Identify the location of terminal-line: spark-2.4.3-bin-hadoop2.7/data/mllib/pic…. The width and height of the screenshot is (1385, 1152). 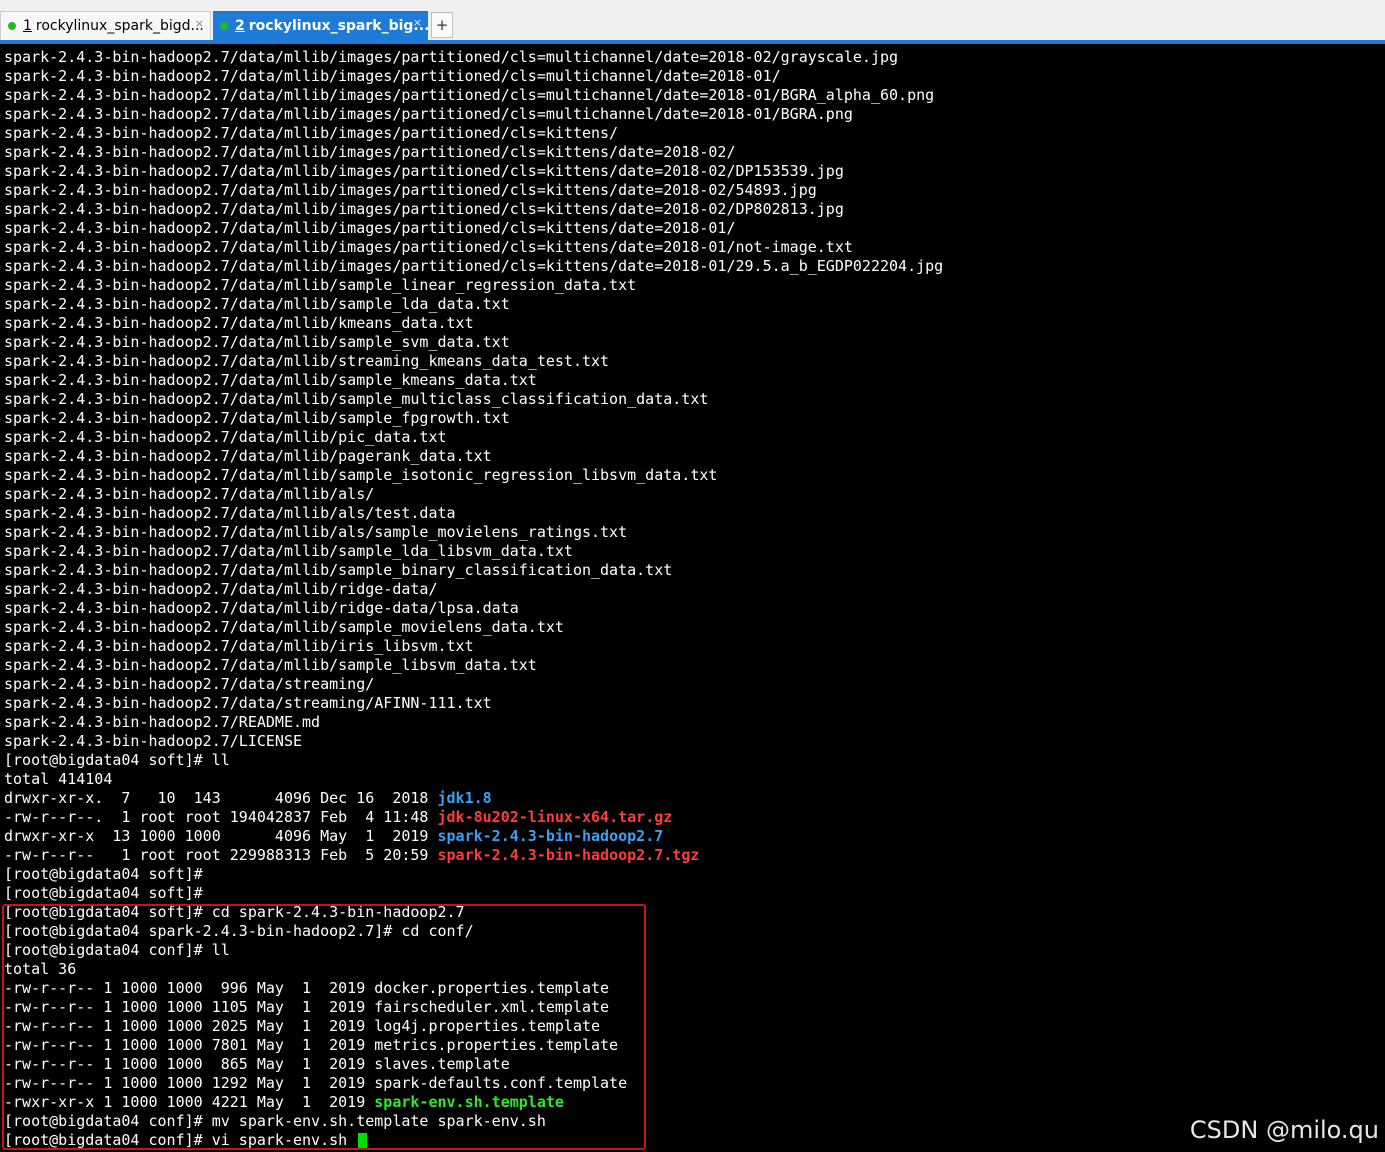
(473, 437).